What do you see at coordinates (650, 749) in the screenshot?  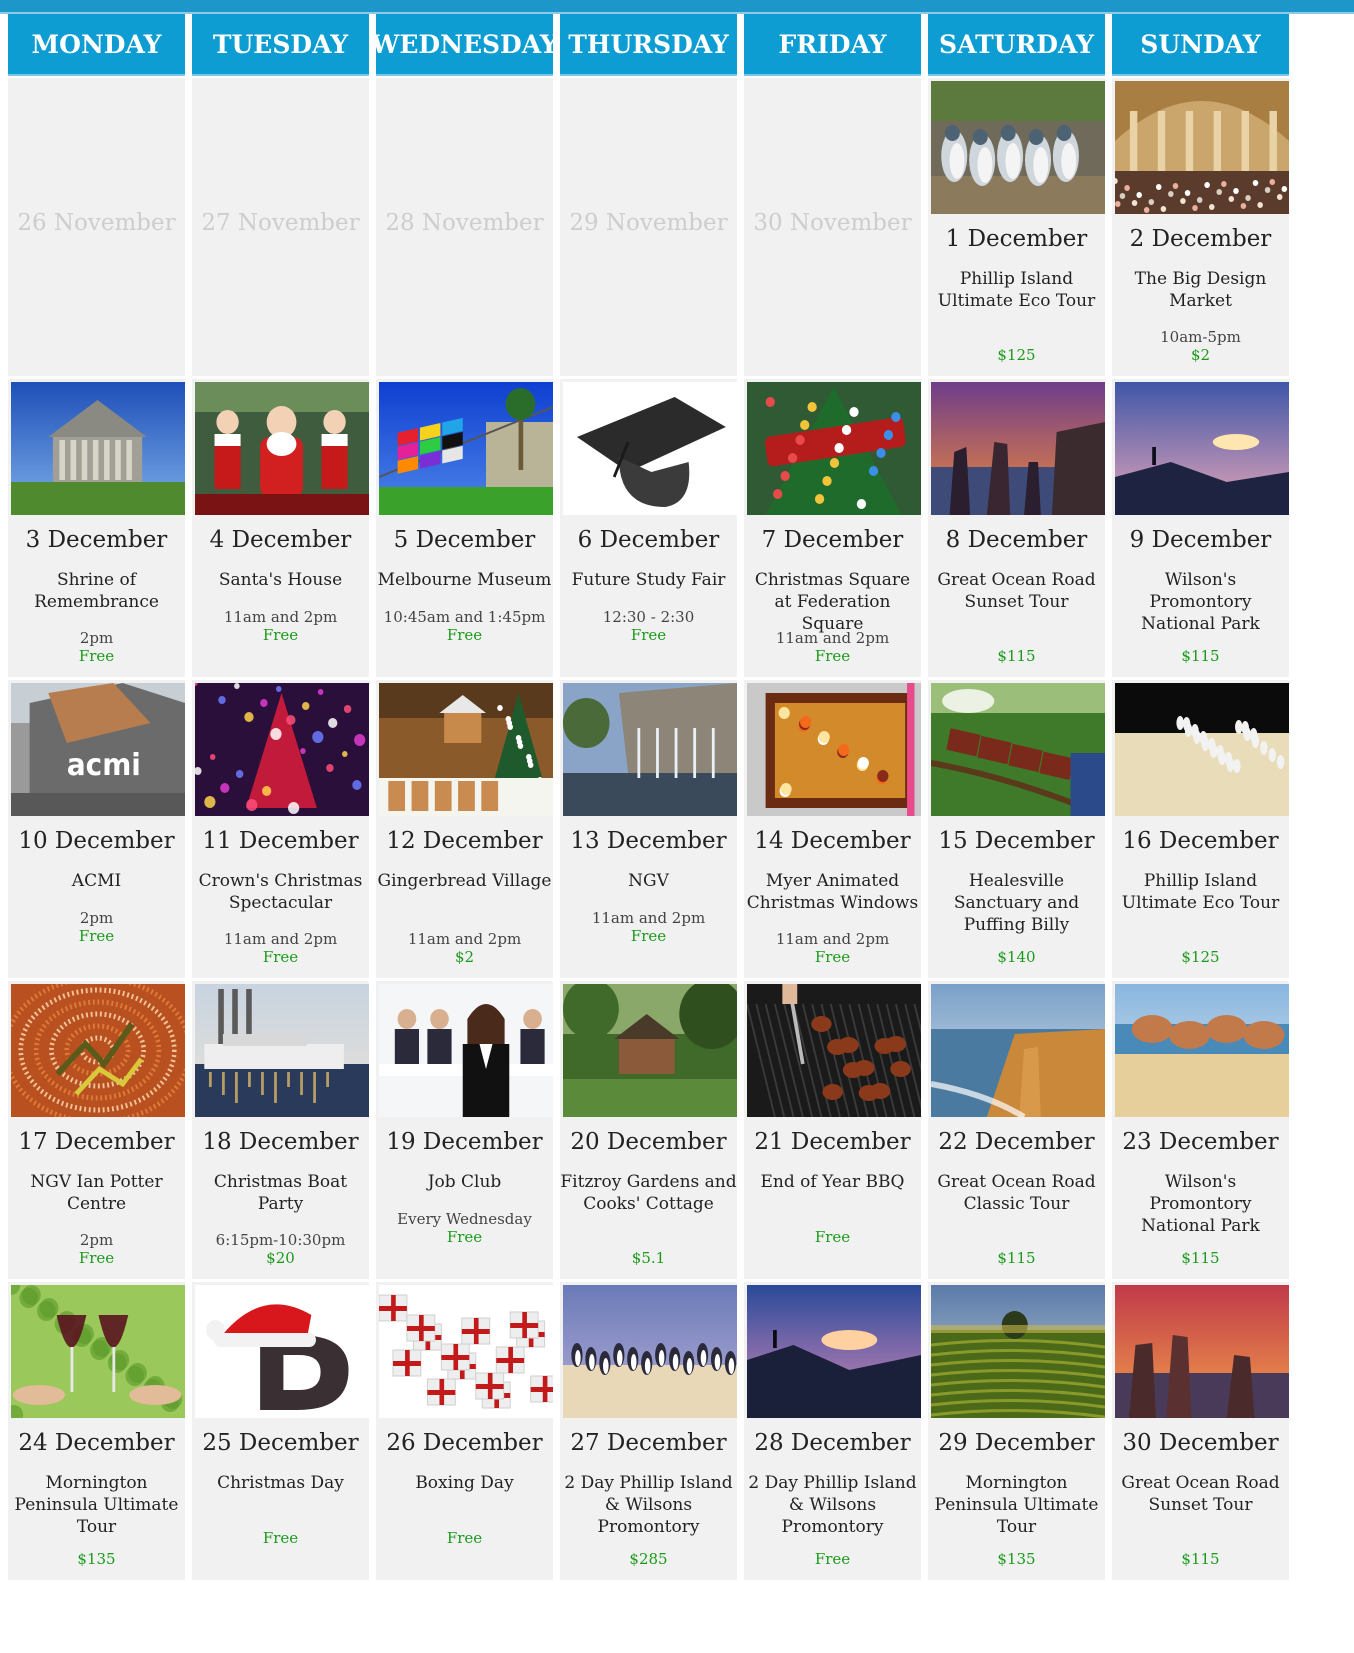 I see `ngv-photo` at bounding box center [650, 749].